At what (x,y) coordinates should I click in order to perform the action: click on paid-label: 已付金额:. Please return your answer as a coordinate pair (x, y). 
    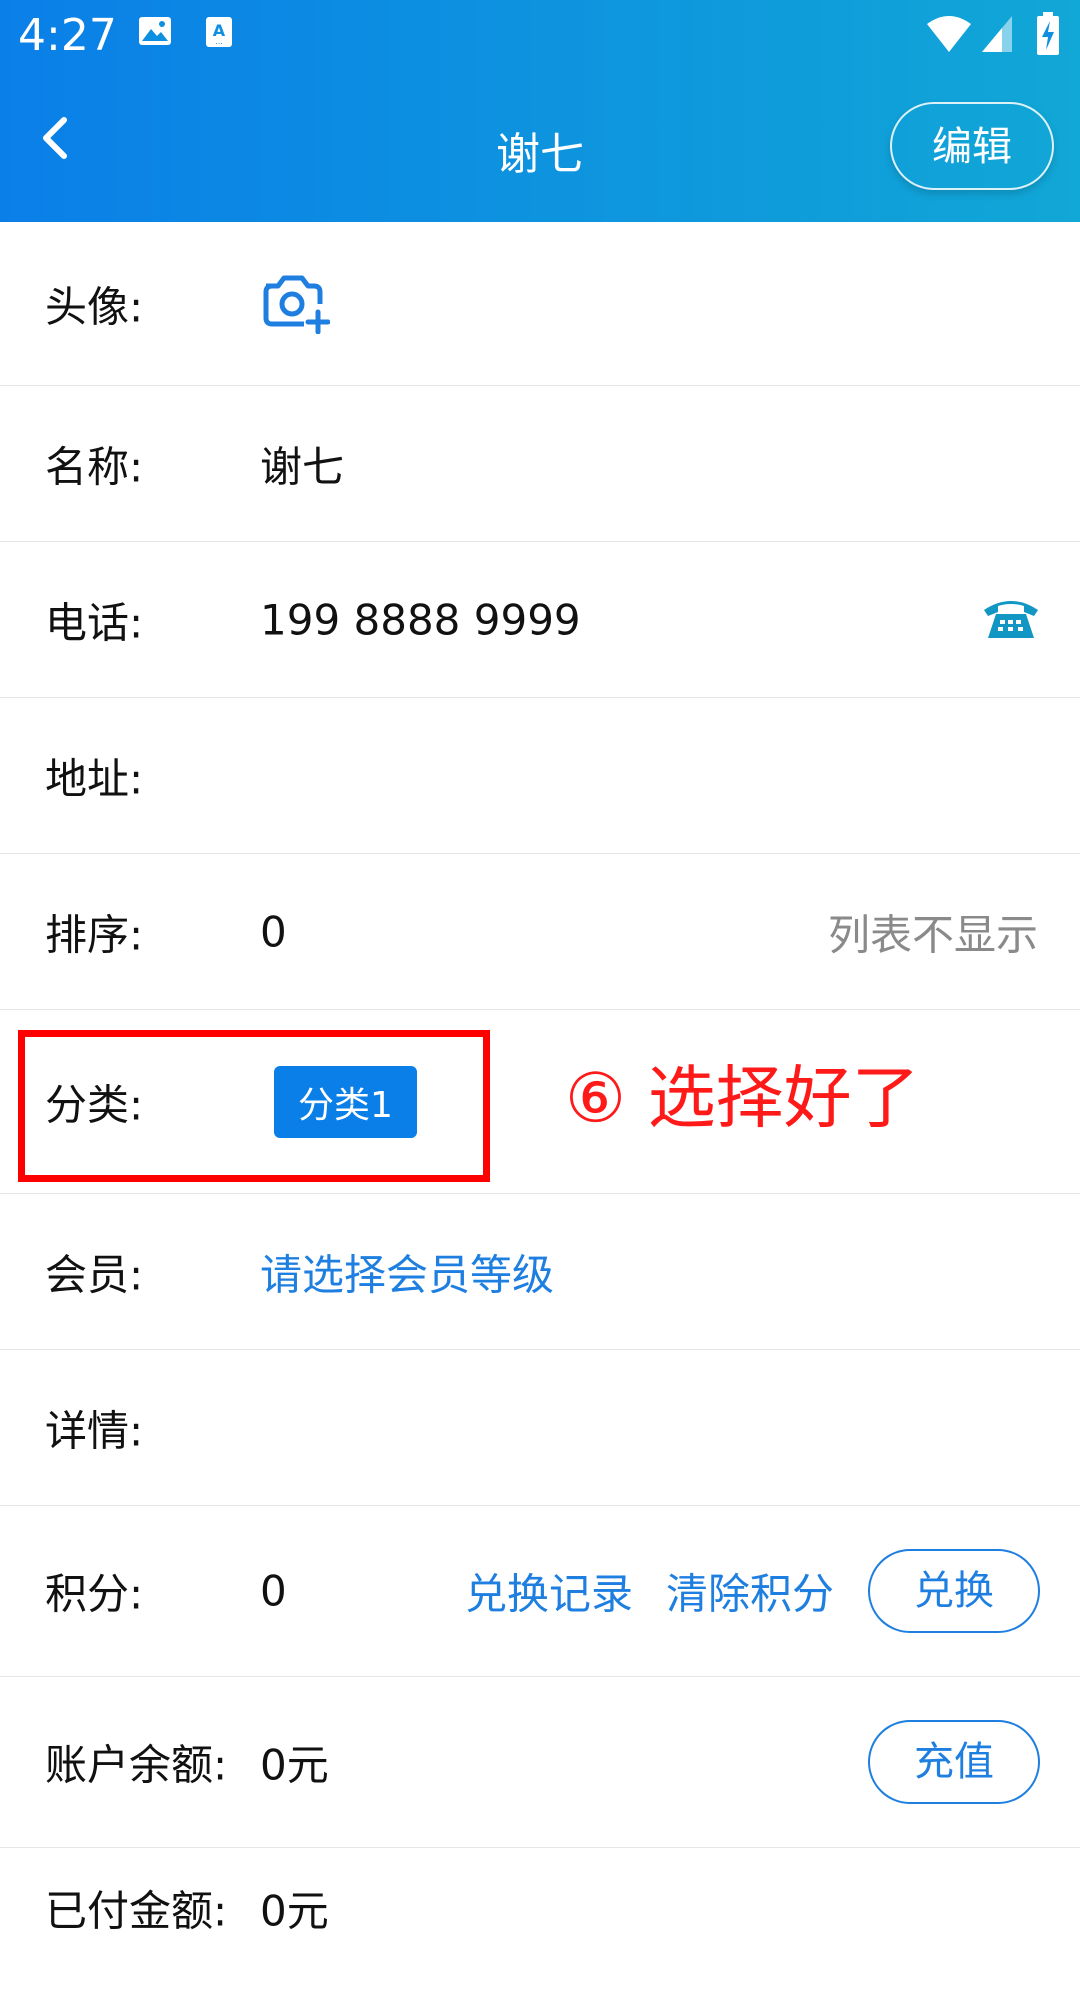
    Looking at the image, I should click on (136, 1911).